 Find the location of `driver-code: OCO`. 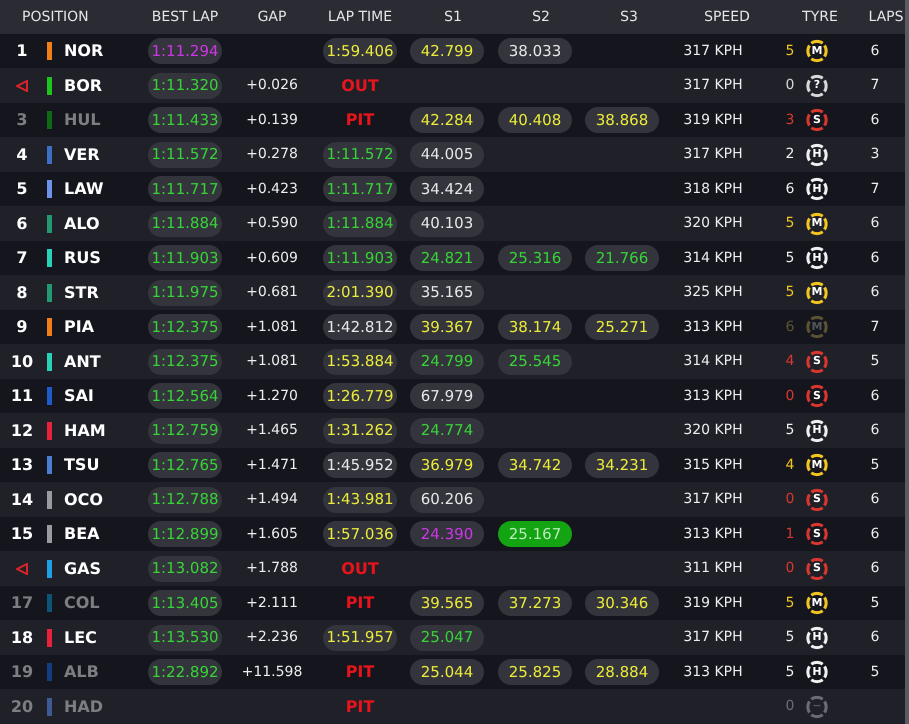

driver-code: OCO is located at coordinates (84, 499).